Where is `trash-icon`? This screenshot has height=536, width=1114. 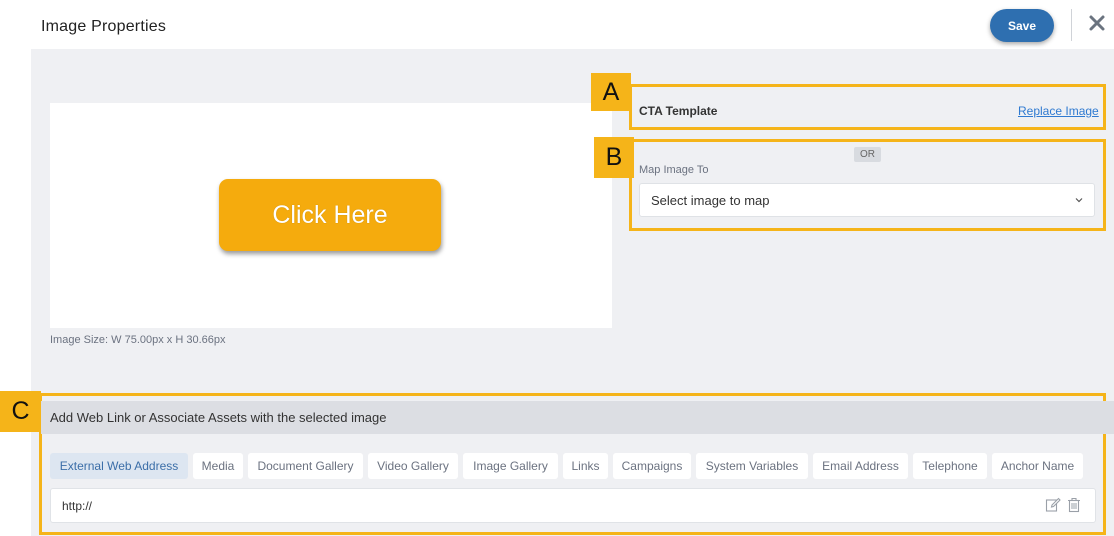 trash-icon is located at coordinates (1074, 505).